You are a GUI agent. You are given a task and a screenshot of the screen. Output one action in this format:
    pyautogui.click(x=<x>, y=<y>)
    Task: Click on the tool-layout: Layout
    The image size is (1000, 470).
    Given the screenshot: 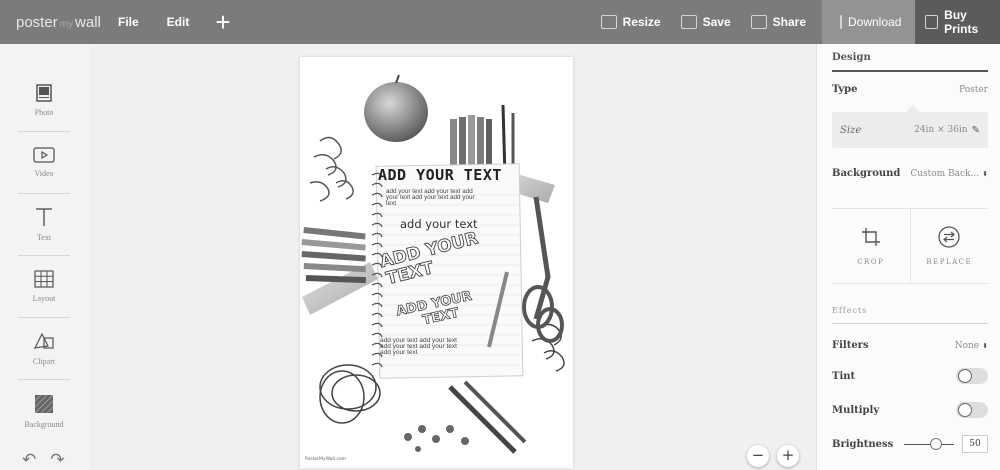 What is the action you would take?
    pyautogui.click(x=44, y=287)
    